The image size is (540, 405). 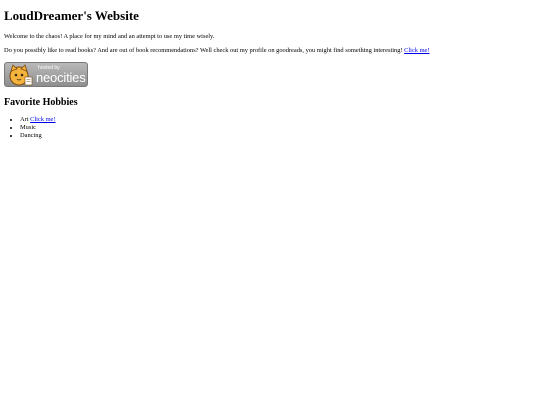 I want to click on list-item: Music, so click(x=38, y=128).